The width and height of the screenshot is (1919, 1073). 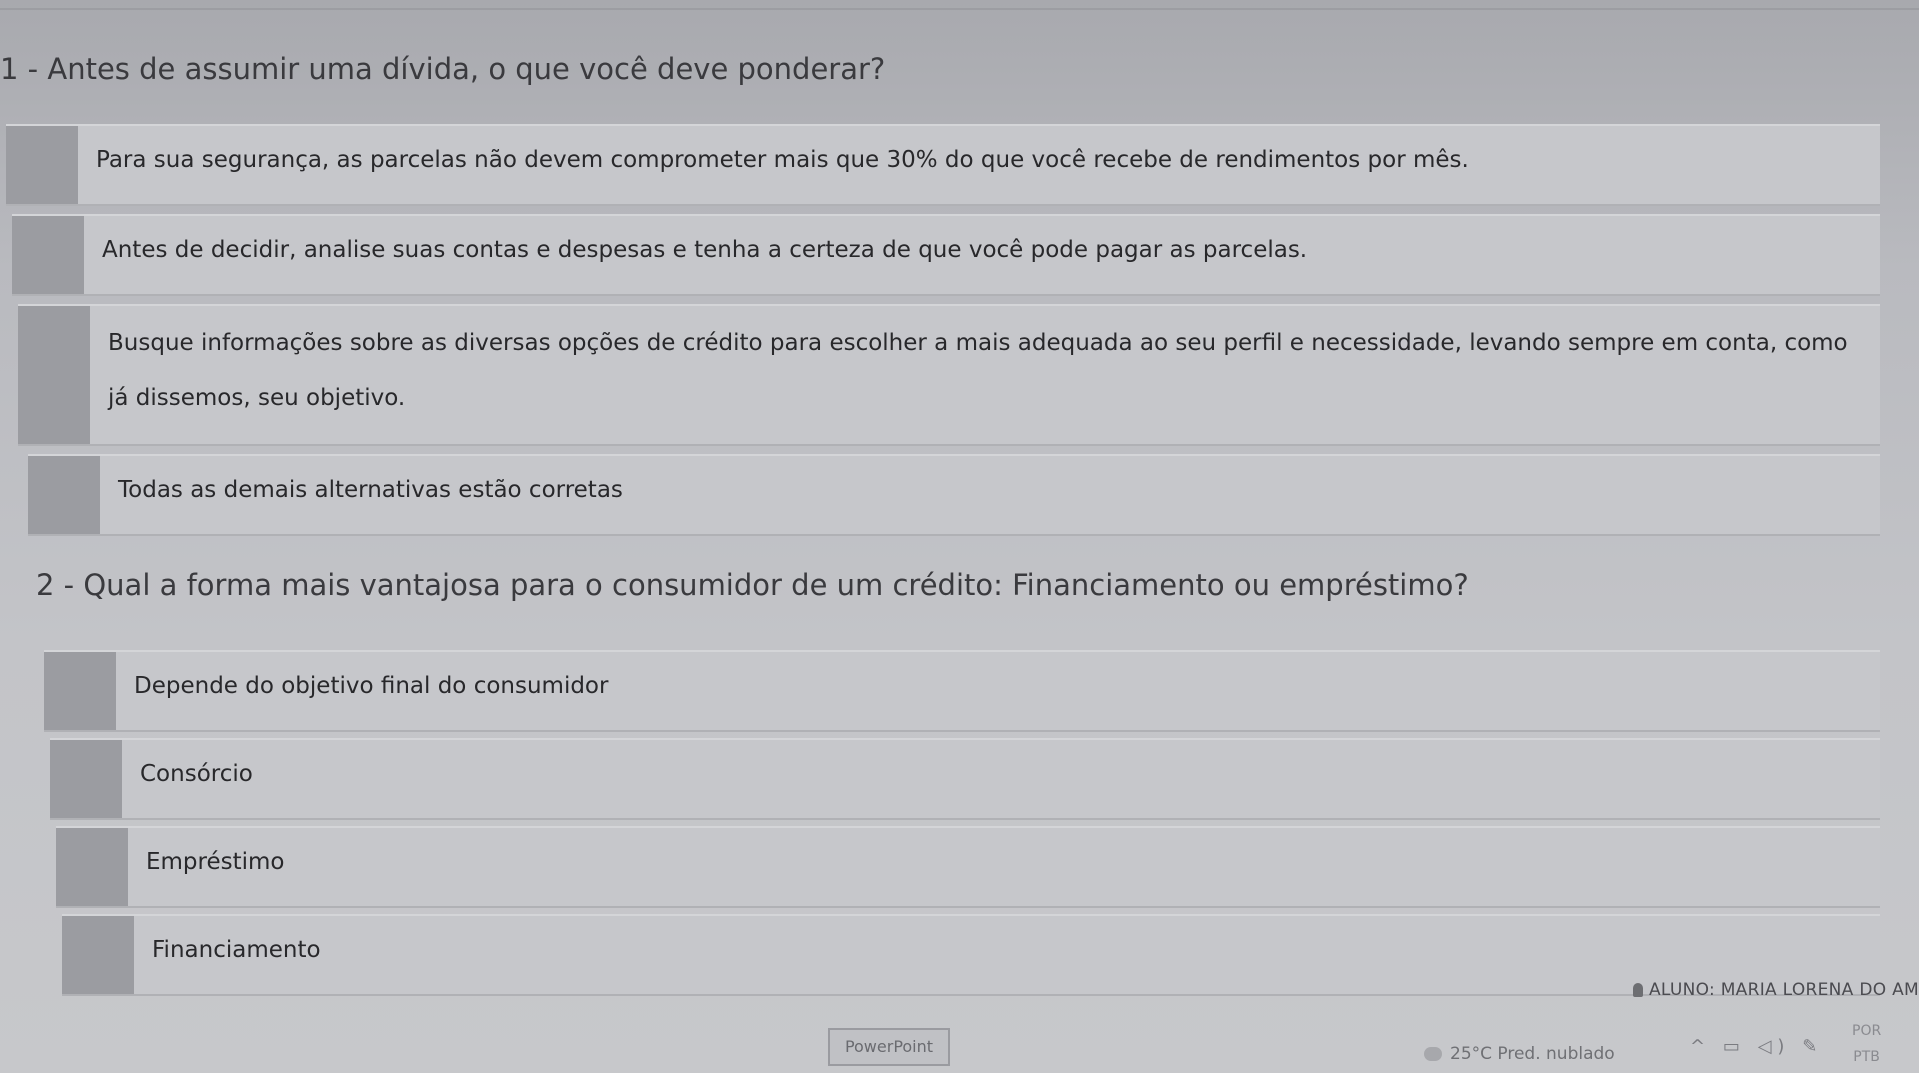 What do you see at coordinates (196, 774) in the screenshot?
I see `option-label: Consórcio` at bounding box center [196, 774].